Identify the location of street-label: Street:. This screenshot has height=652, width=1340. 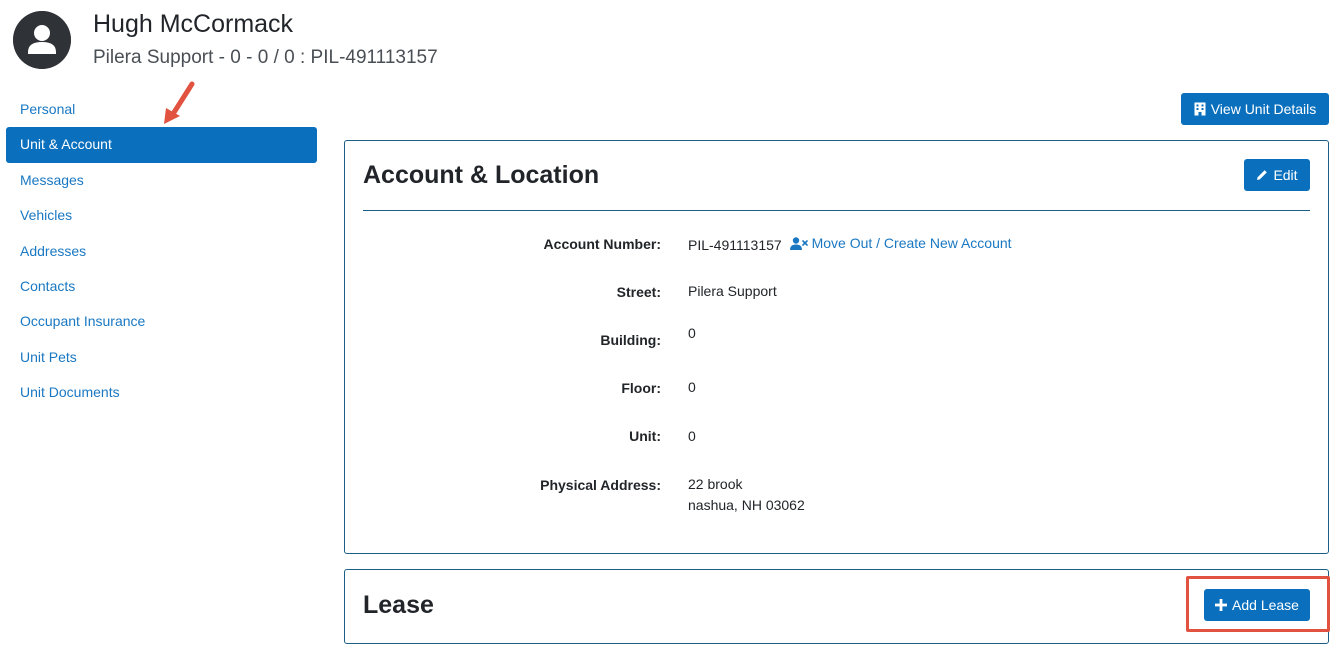
(638, 292).